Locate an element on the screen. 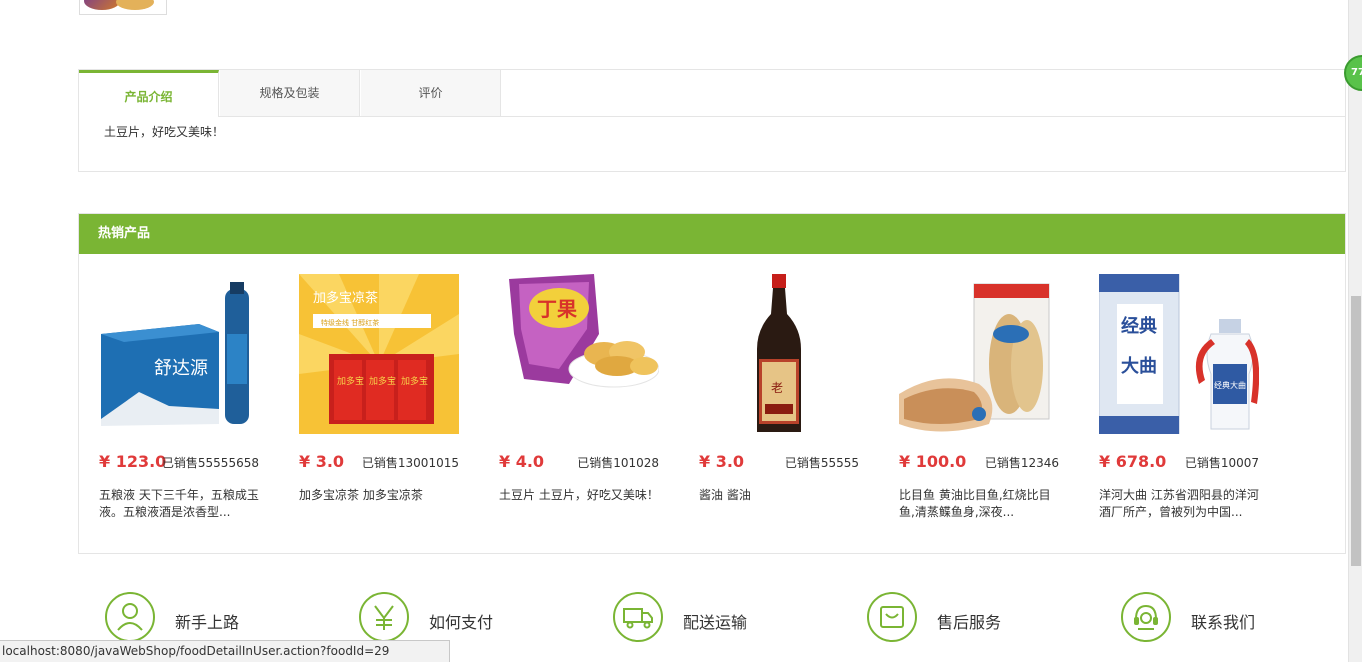 The width and height of the screenshot is (1362, 662). yuan-icon is located at coordinates (384, 617).